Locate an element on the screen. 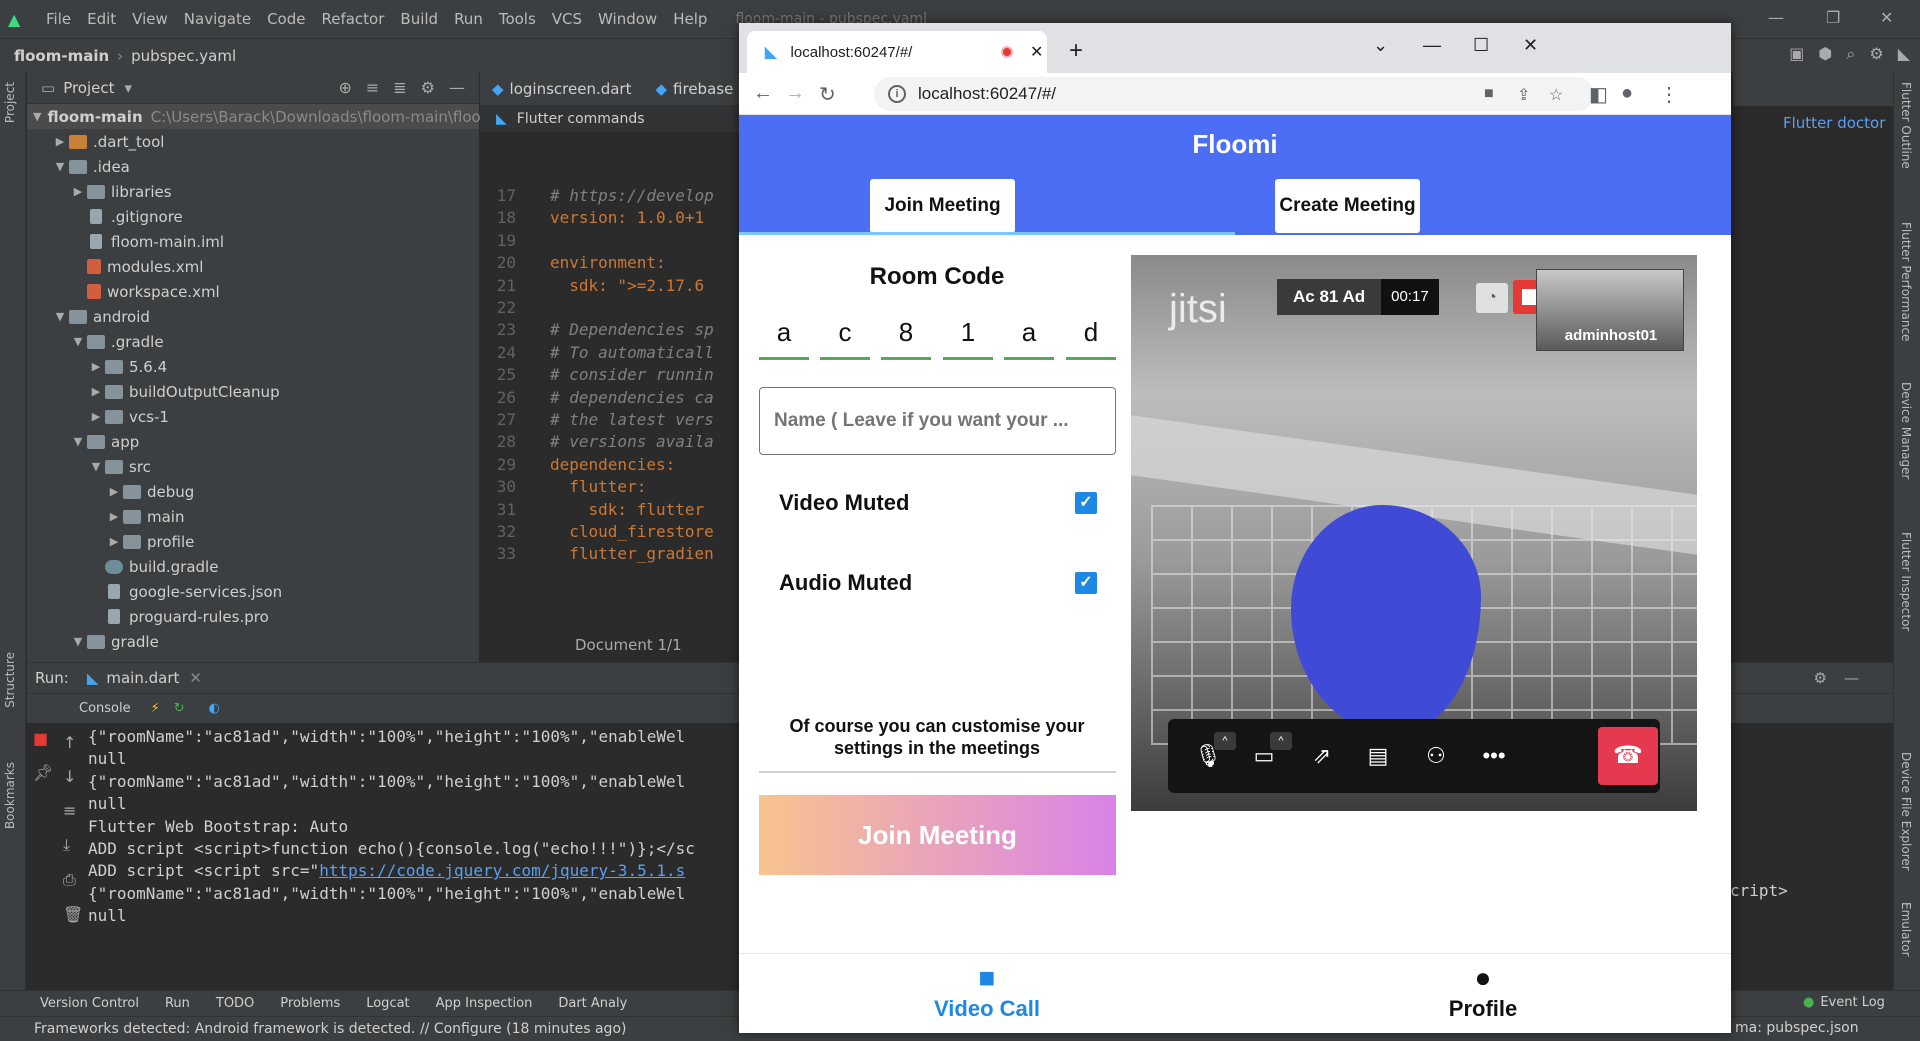 The height and width of the screenshot is (1041, 1920). chevron-down-icon: ▾ is located at coordinates (129, 88).